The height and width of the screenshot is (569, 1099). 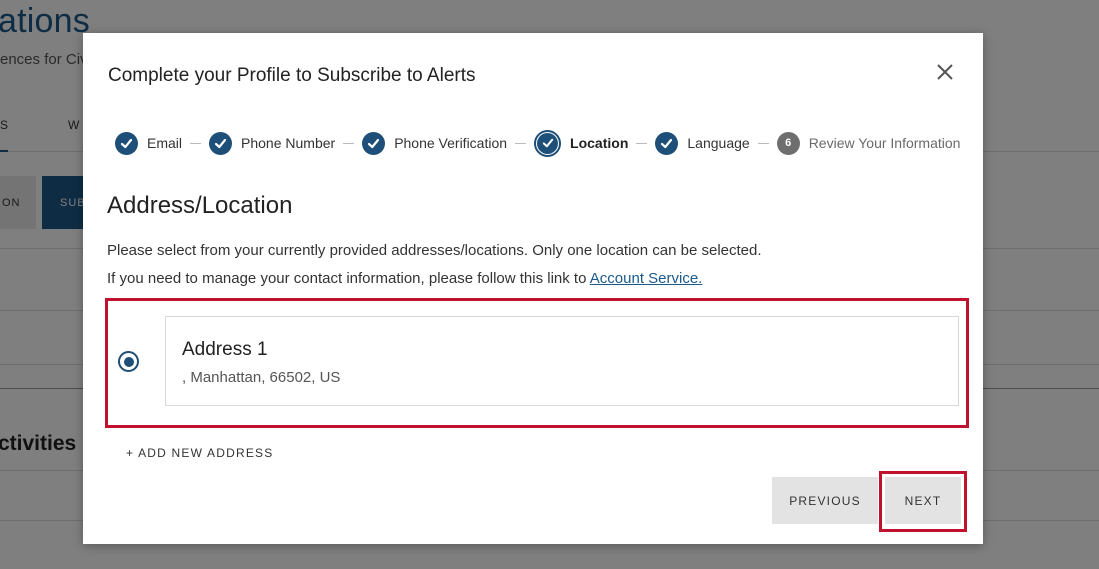 What do you see at coordinates (562, 361) in the screenshot?
I see `address-card: Address 1 , Manhattan, 66502, US` at bounding box center [562, 361].